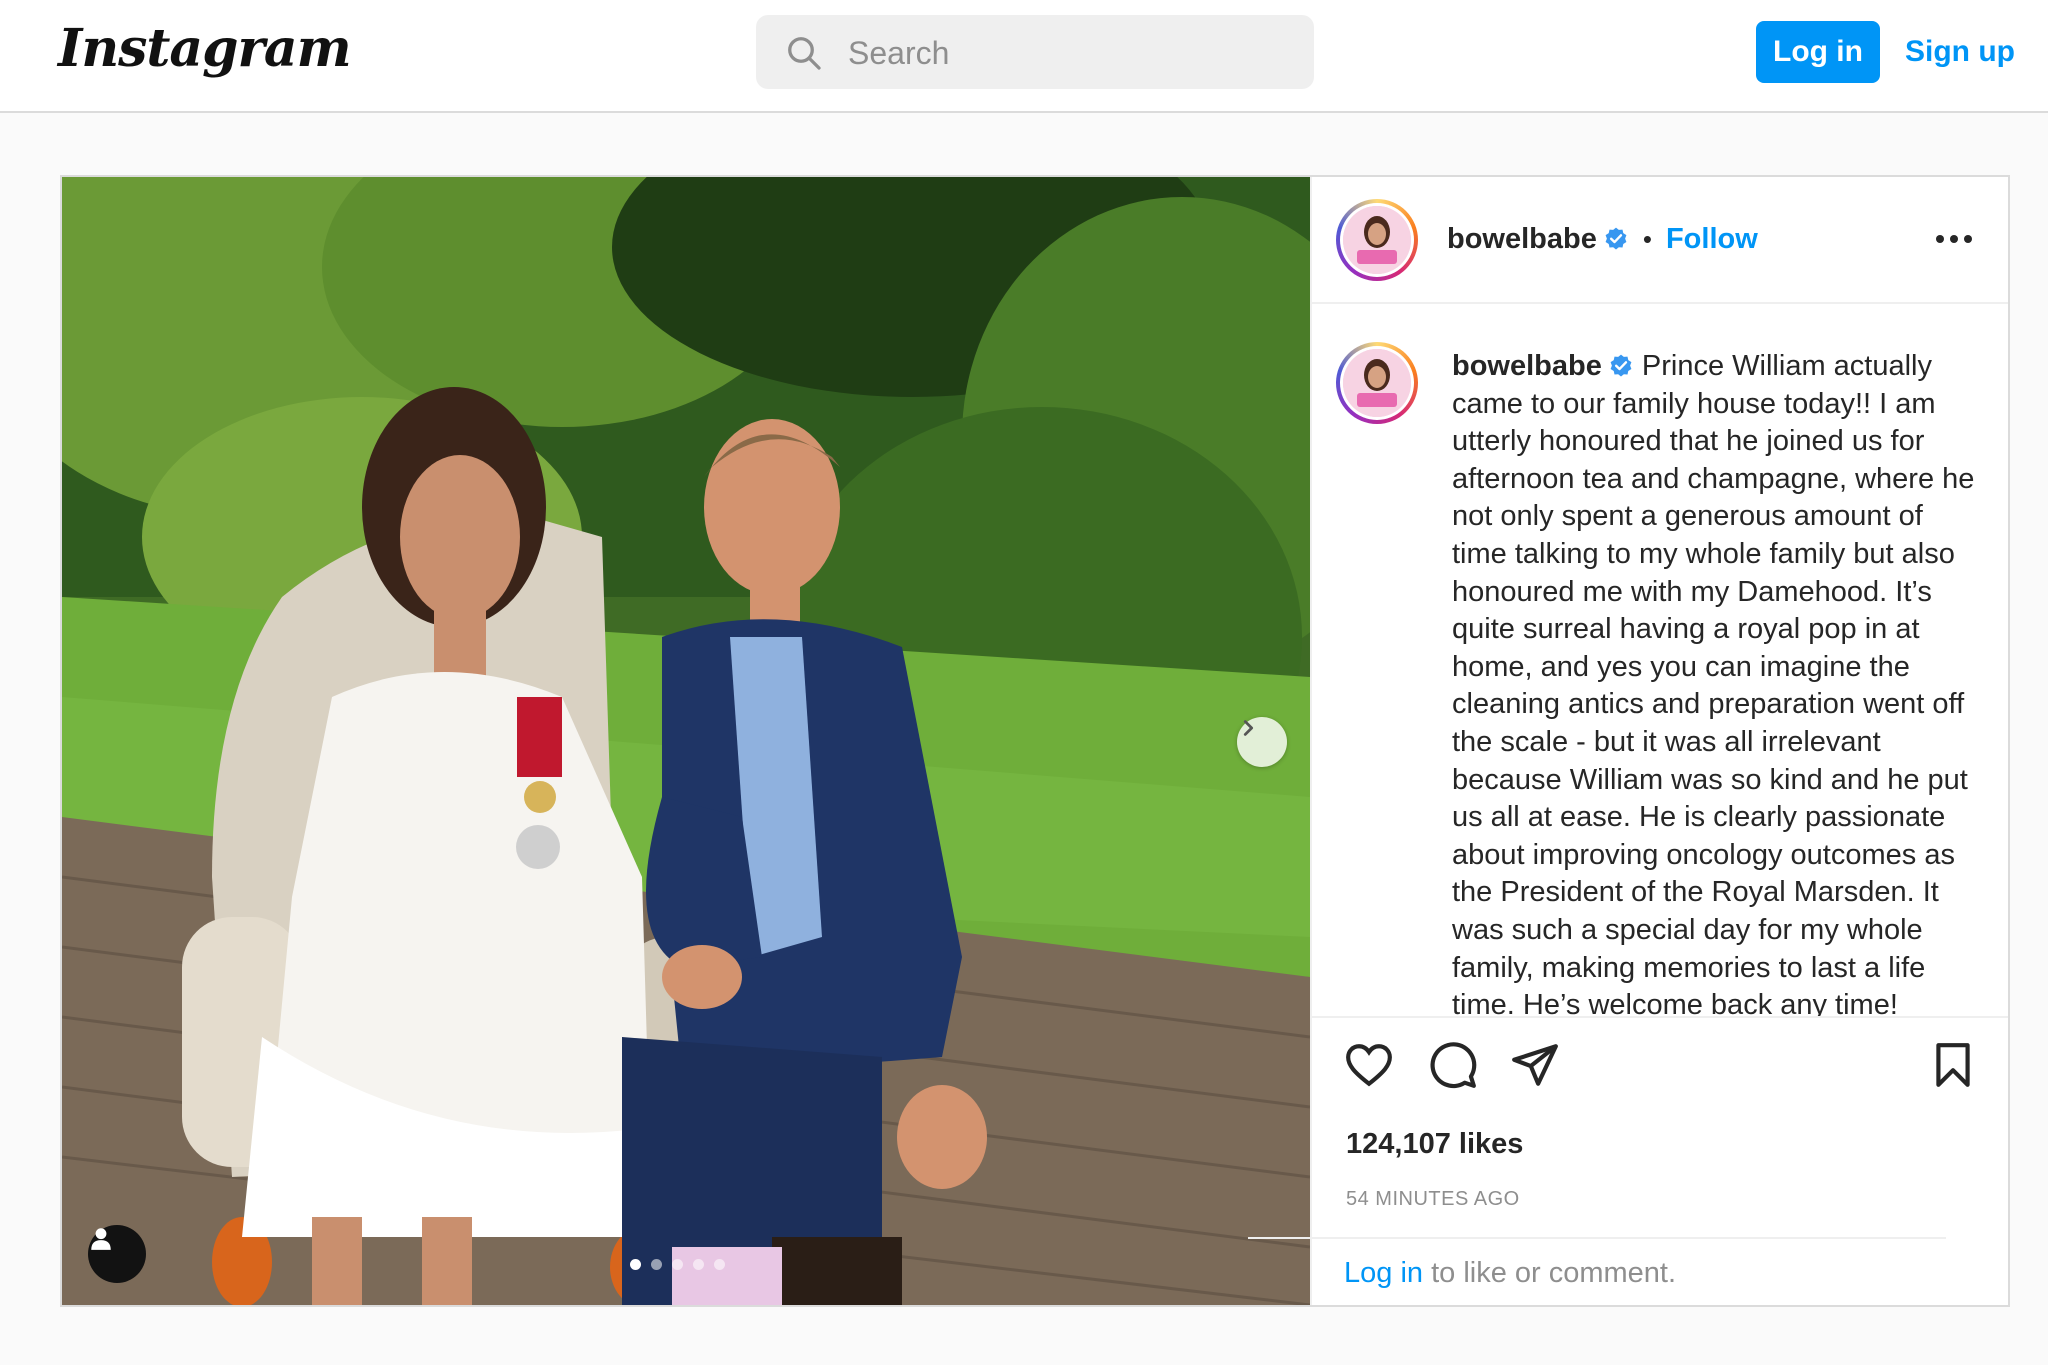 The image size is (2048, 1365). I want to click on post-header: bowelbabe • Follow, so click(1660, 240).